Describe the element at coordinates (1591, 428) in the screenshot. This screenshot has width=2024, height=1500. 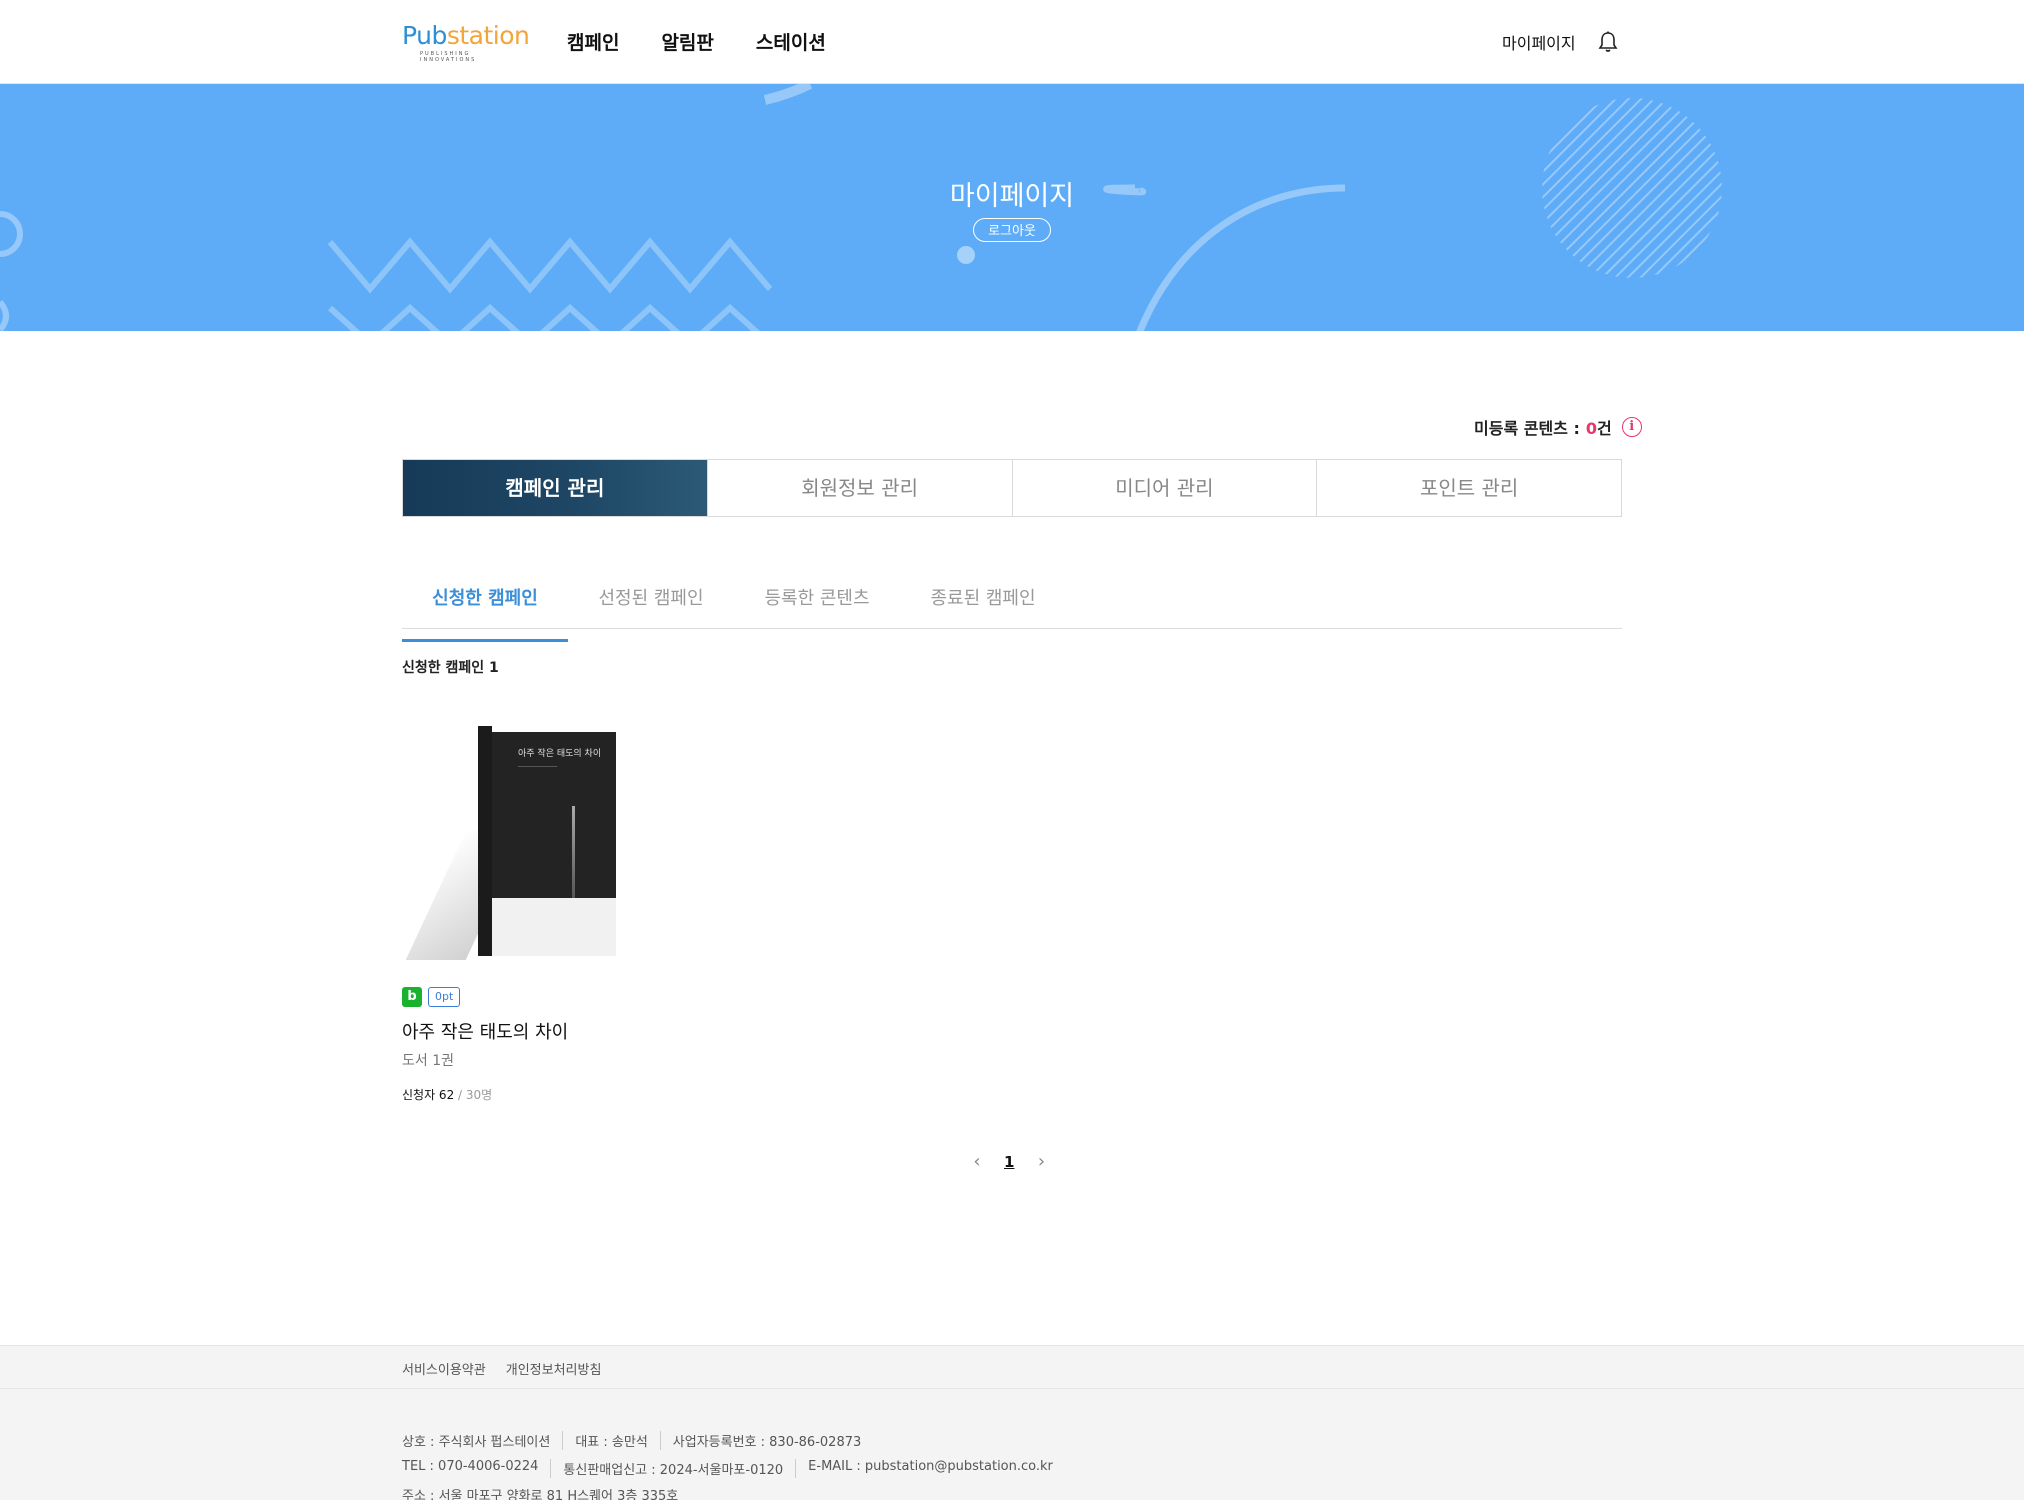
I see `unregistered-count: 0` at that location.